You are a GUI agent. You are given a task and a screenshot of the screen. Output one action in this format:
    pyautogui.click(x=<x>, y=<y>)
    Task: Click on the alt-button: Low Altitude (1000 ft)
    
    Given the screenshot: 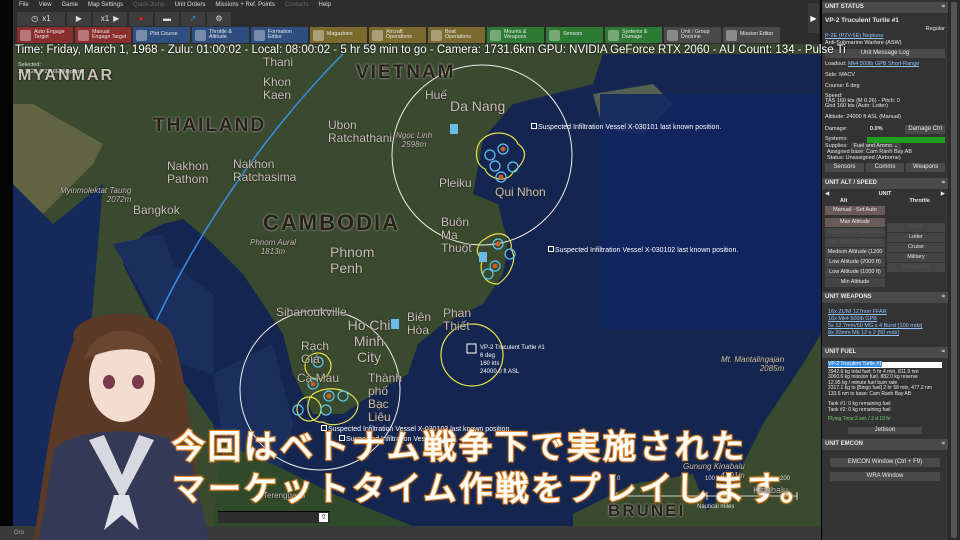 What is the action you would take?
    pyautogui.click(x=855, y=272)
    